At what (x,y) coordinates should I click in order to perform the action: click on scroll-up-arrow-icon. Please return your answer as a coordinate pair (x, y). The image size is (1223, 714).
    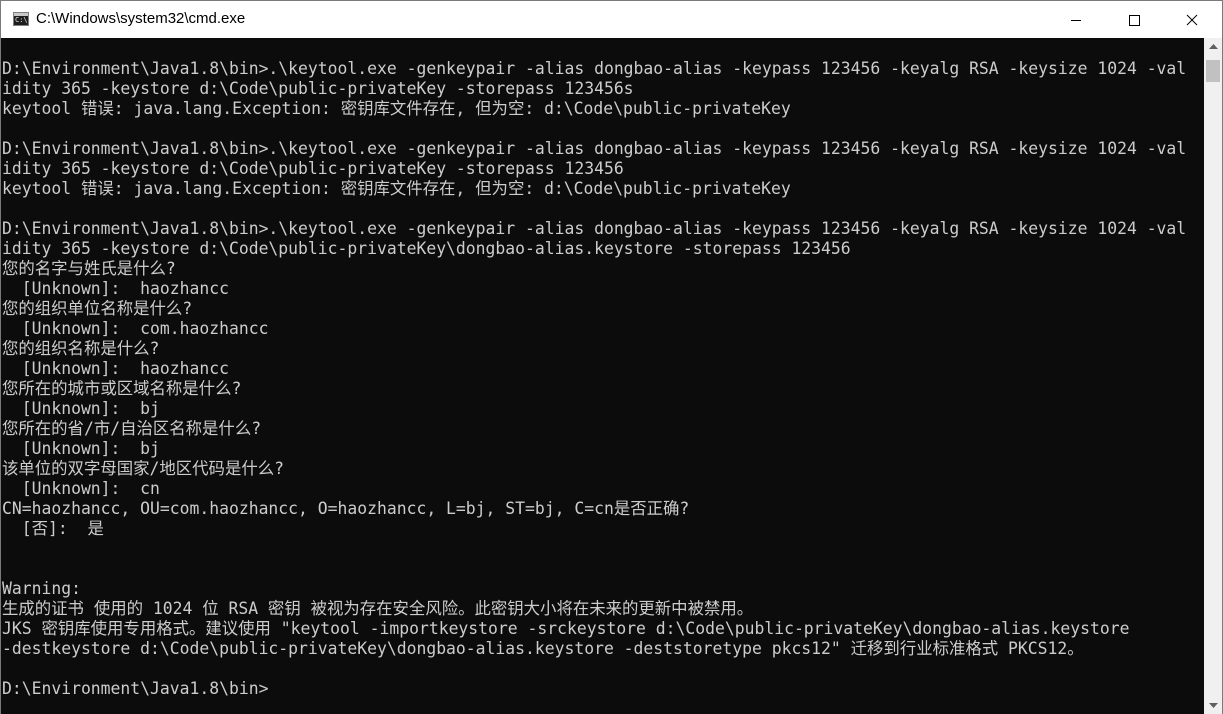
    Looking at the image, I should click on (1213, 46).